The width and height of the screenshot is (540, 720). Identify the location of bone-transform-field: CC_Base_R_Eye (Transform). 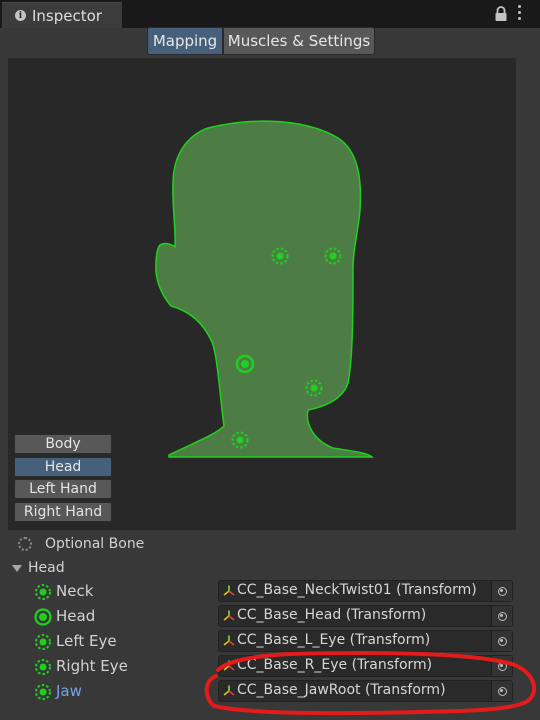
(365, 666).